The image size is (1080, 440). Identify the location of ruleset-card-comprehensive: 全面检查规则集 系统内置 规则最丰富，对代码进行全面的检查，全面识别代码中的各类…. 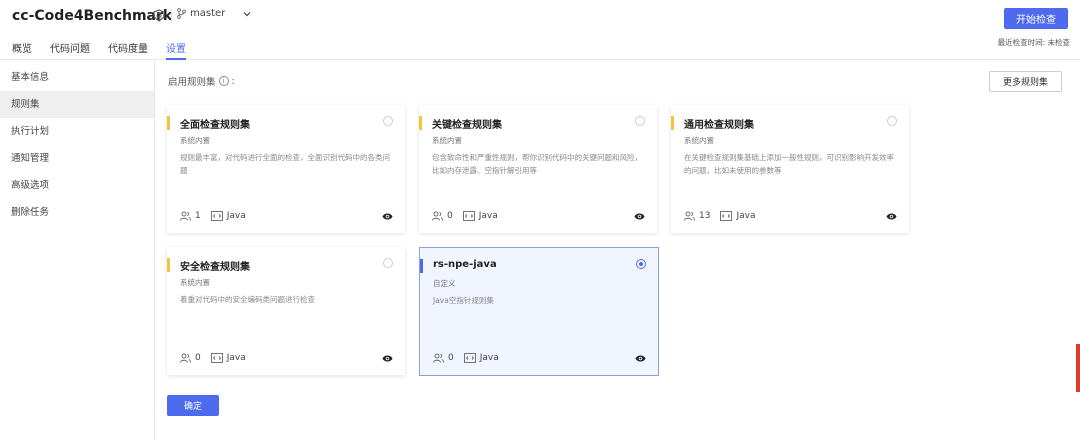
(286, 169).